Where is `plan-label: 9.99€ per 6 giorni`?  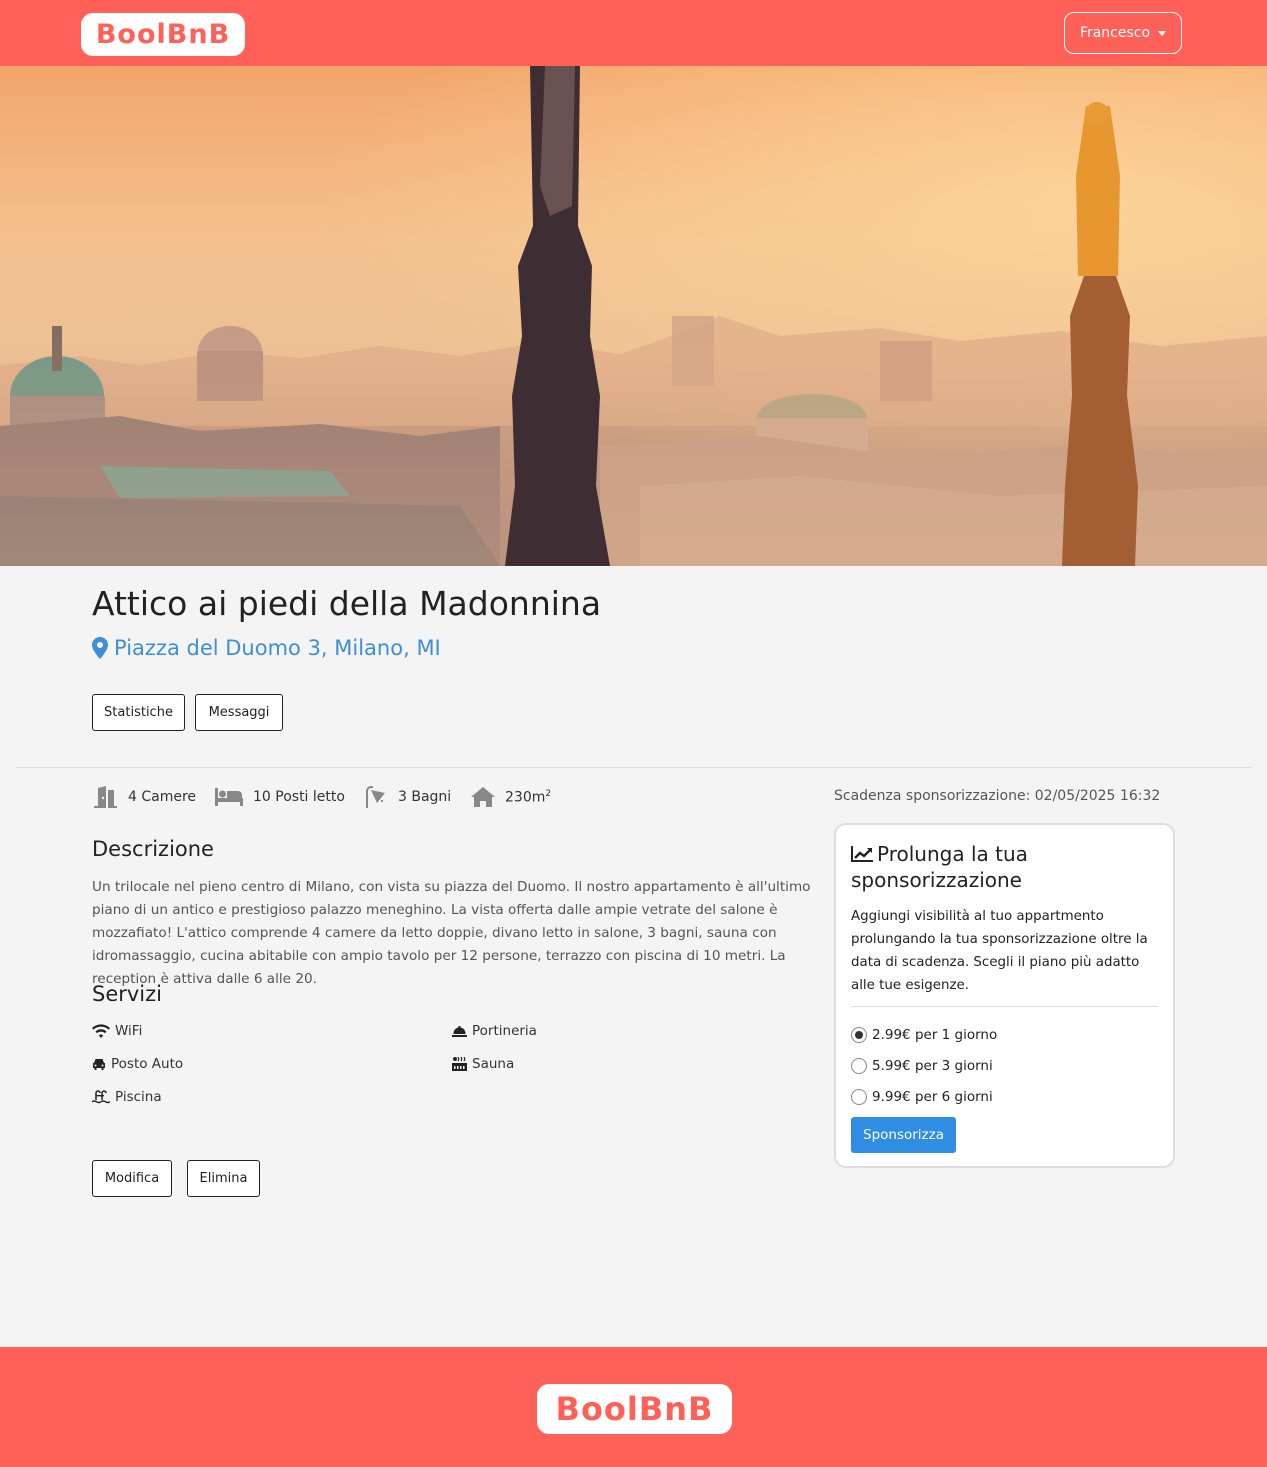 plan-label: 9.99€ per 6 giorni is located at coordinates (932, 1097).